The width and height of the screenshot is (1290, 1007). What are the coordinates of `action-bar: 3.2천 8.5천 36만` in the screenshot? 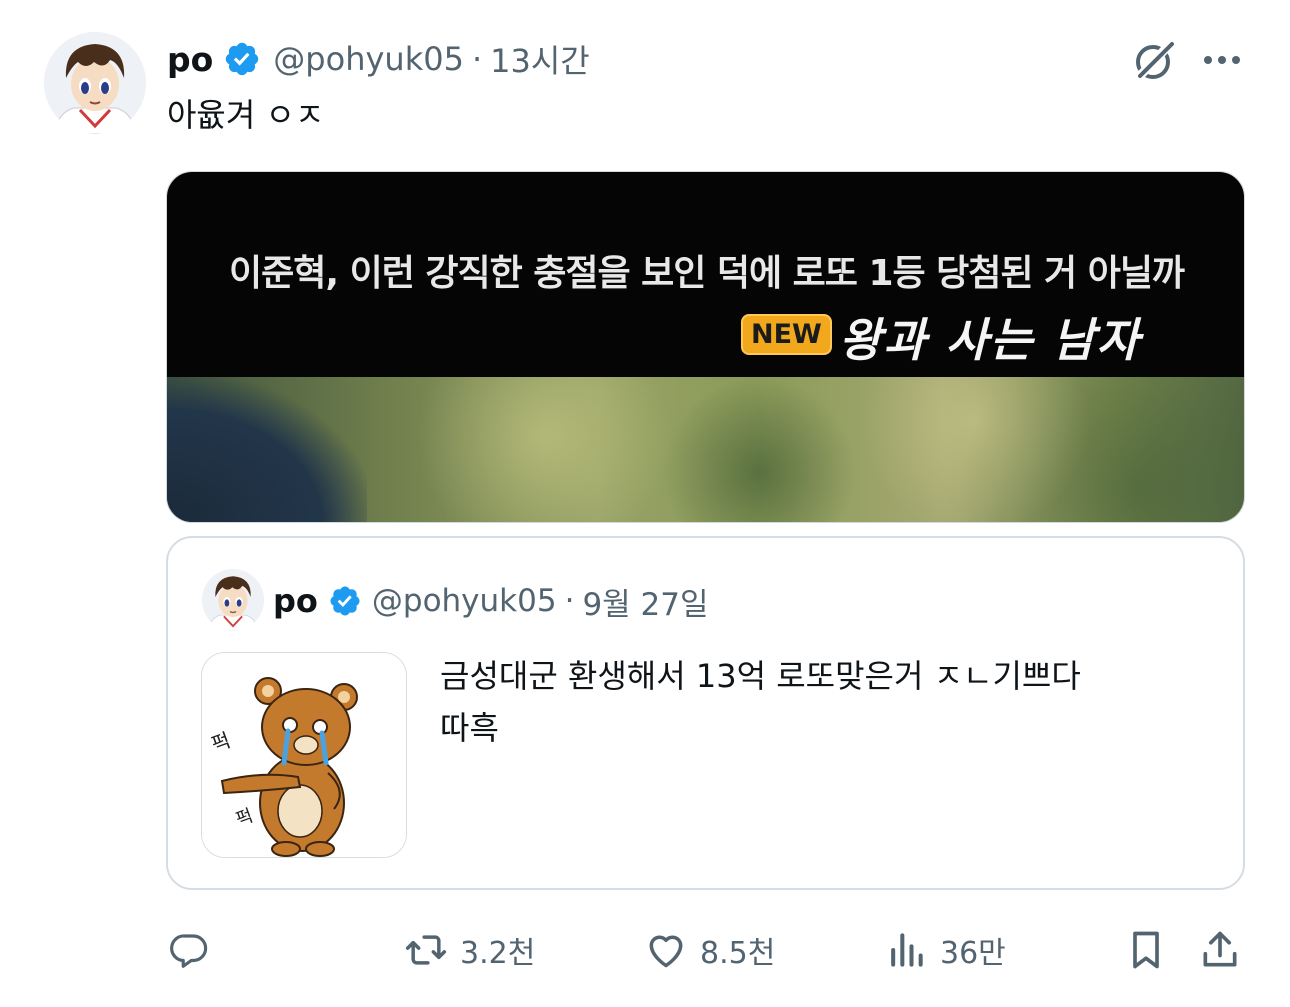 It's located at (645, 950).